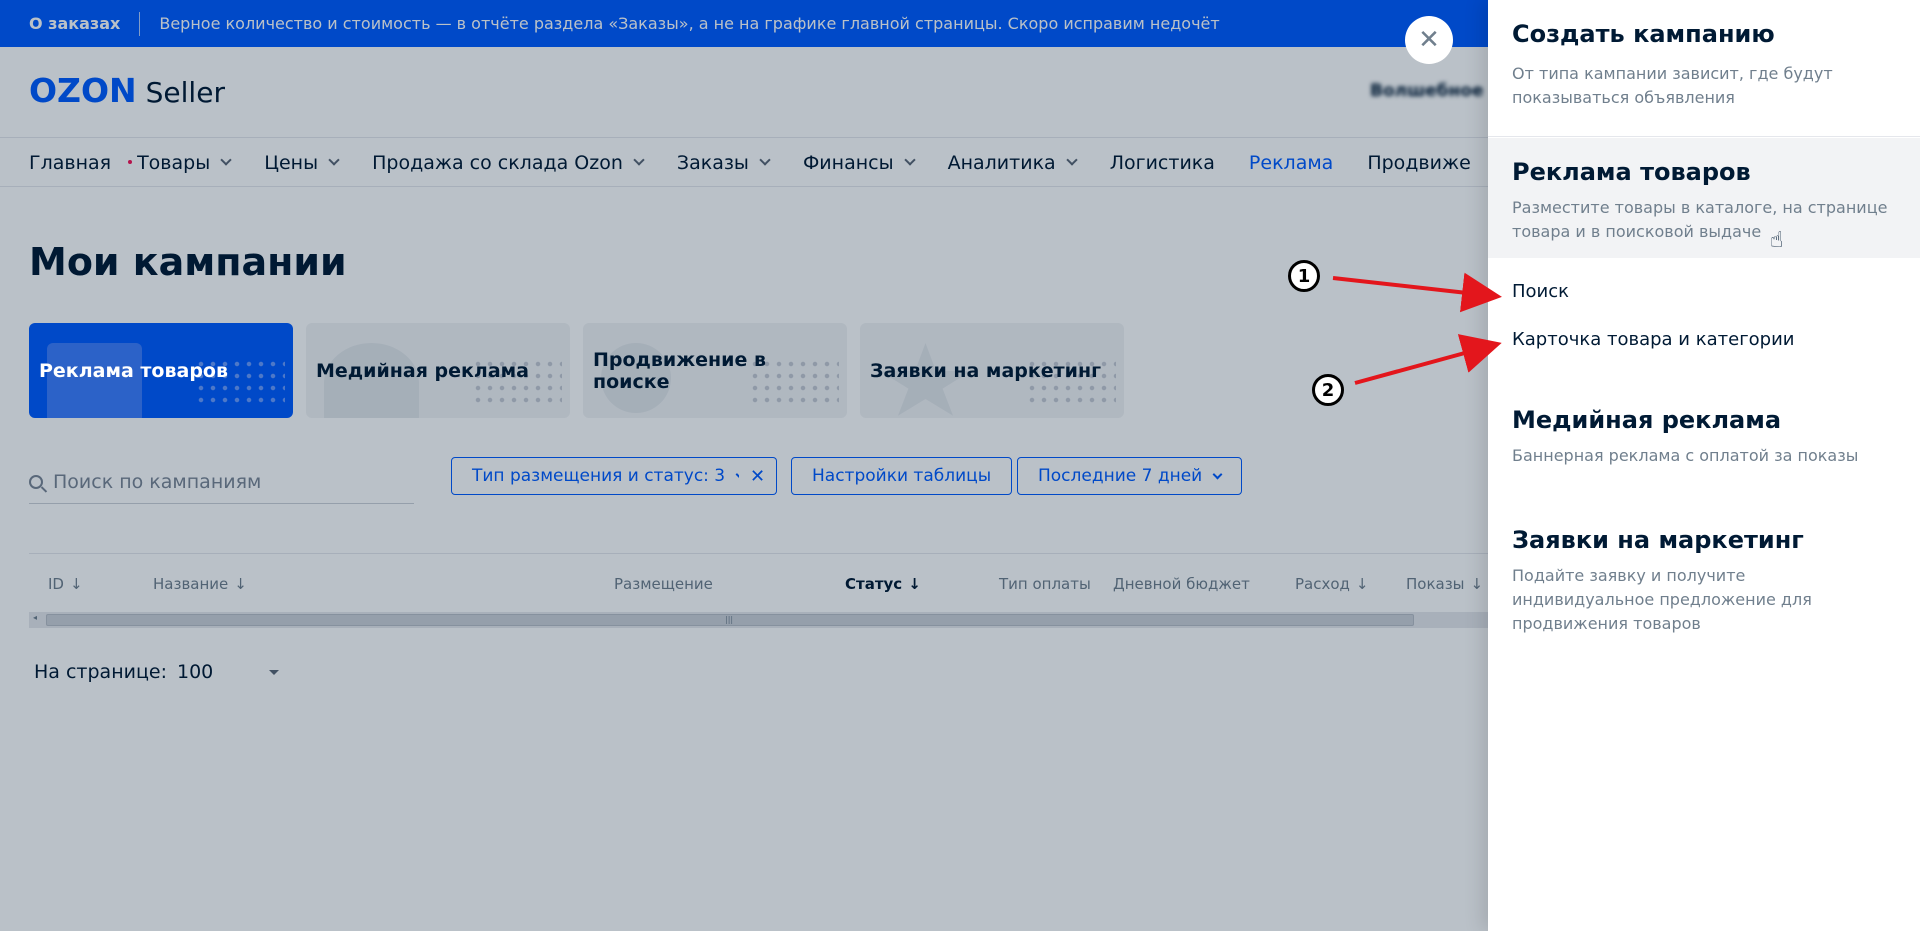  Describe the element at coordinates (133, 370) in the screenshot. I see `card-label: Реклама товаров` at that location.